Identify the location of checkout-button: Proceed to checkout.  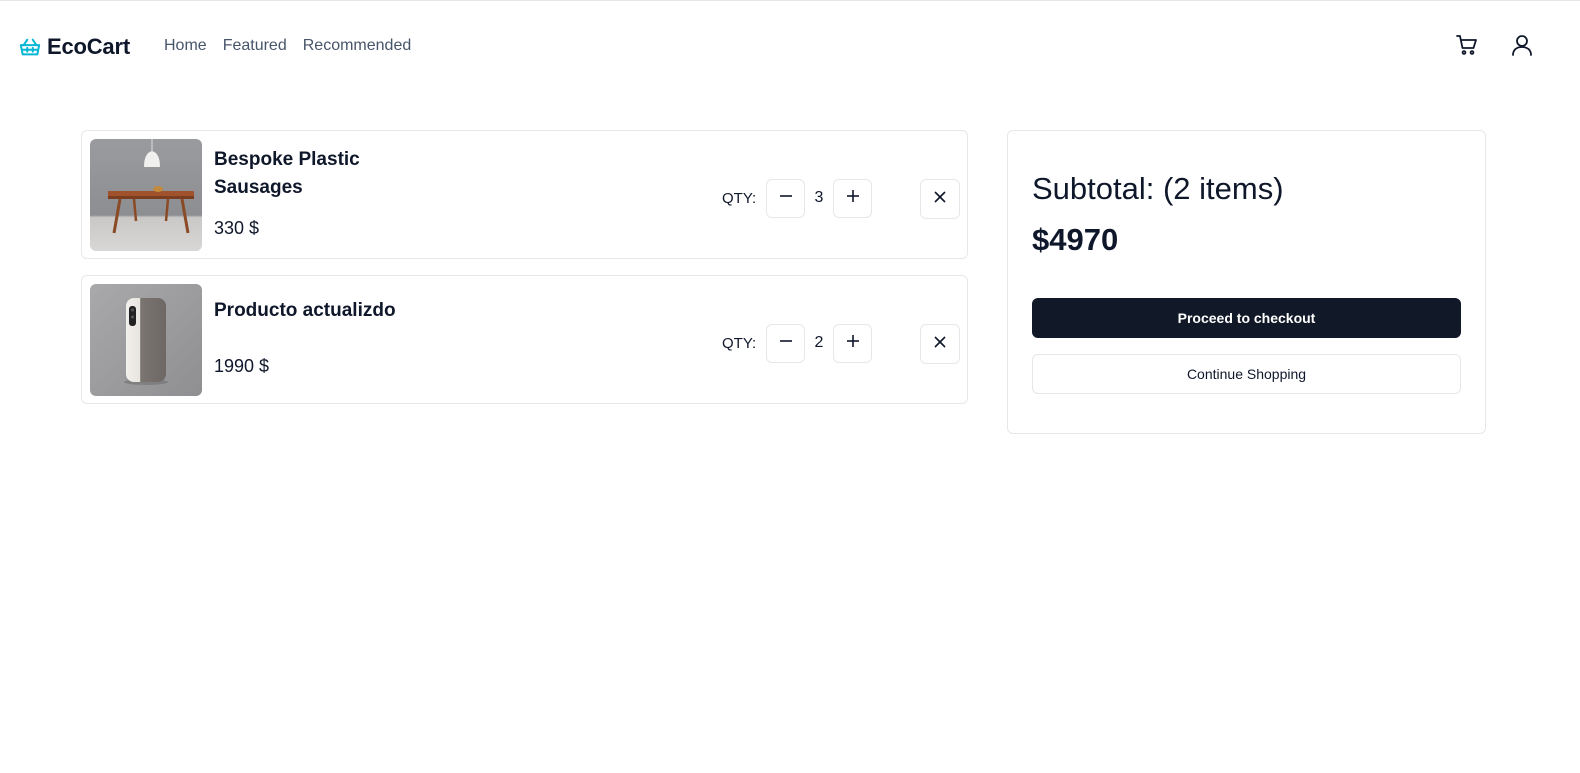
(1246, 318).